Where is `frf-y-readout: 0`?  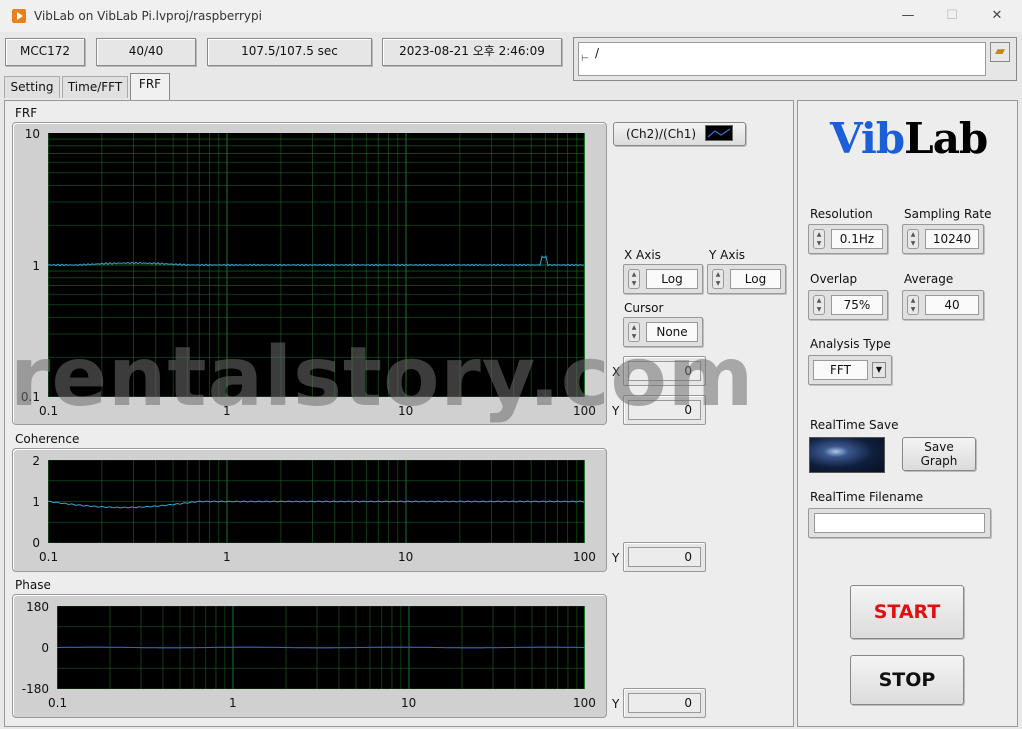
frf-y-readout: 0 is located at coordinates (664, 410).